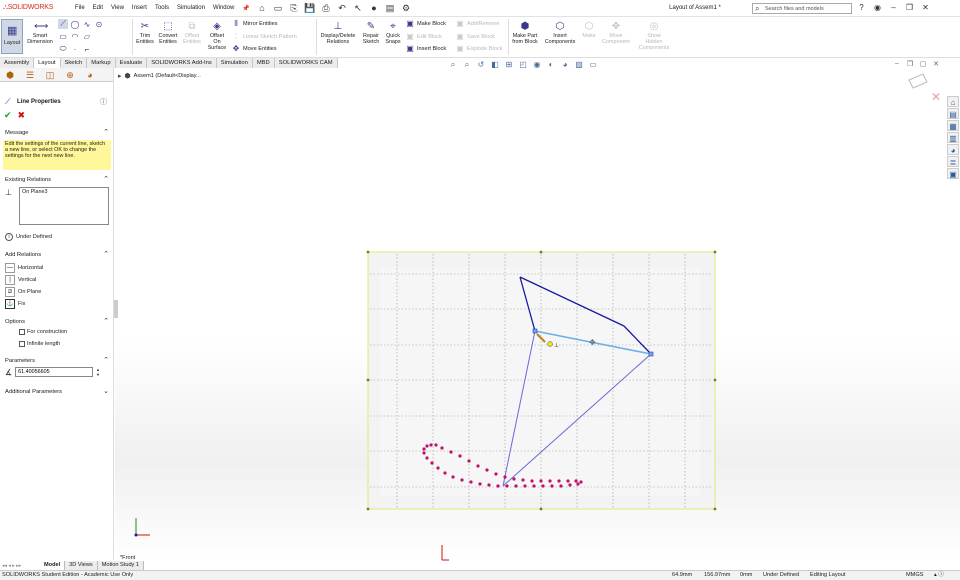  Describe the element at coordinates (8, 115) in the screenshot. I see `ok-check-icon: ✔` at that location.